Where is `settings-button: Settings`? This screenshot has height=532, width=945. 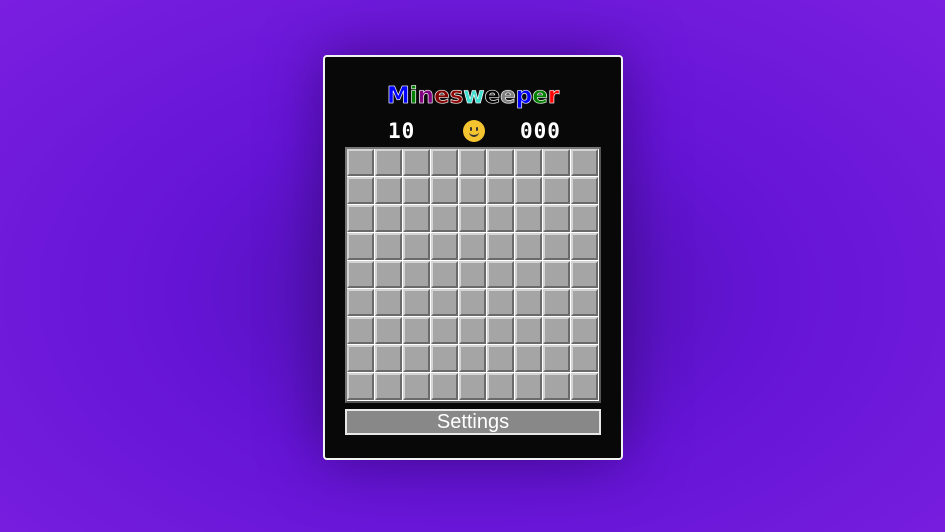
settings-button: Settings is located at coordinates (473, 422).